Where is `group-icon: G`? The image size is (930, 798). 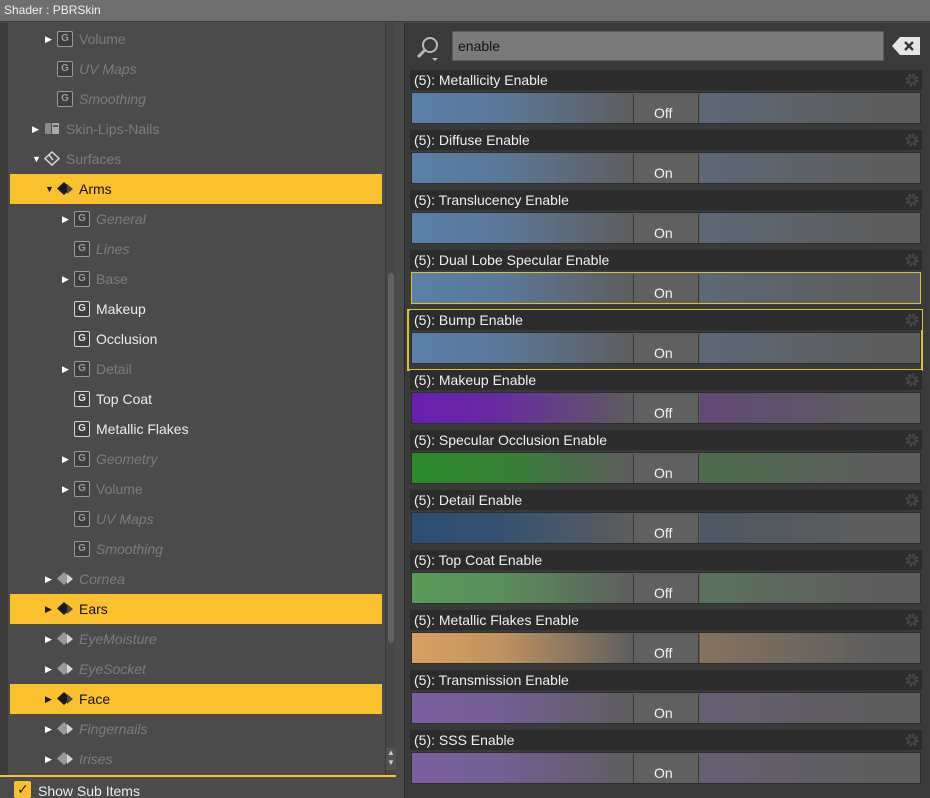 group-icon: G is located at coordinates (82, 459).